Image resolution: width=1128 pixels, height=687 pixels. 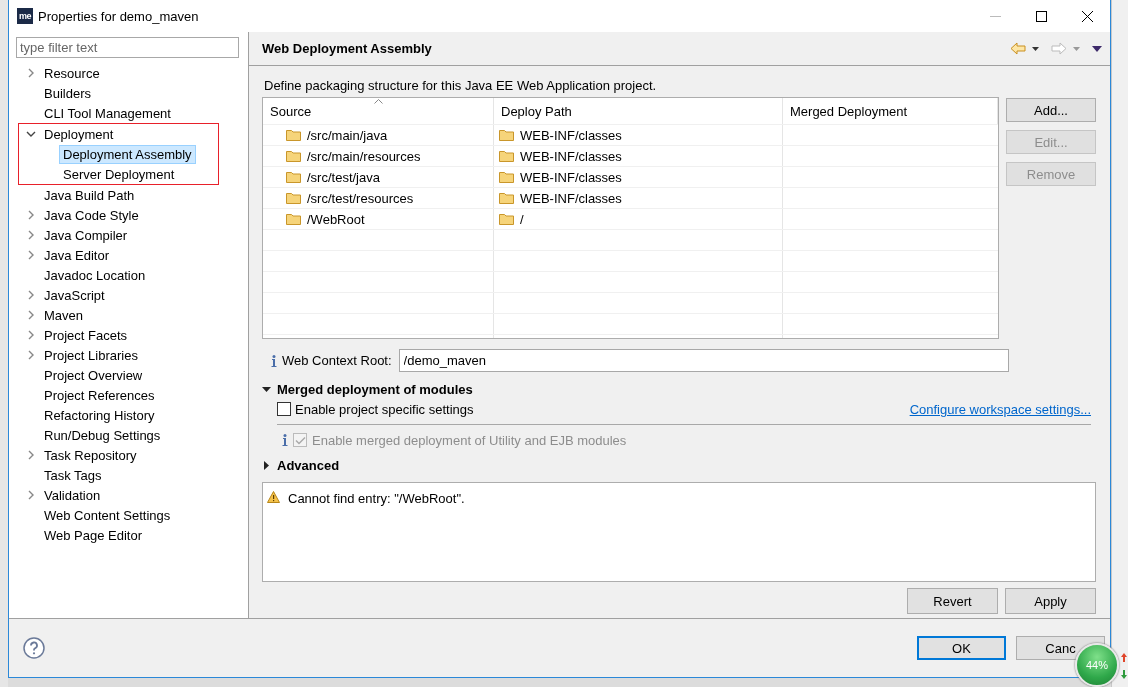 What do you see at coordinates (347, 48) in the screenshot?
I see `page-title: Web Deployment Assembly` at bounding box center [347, 48].